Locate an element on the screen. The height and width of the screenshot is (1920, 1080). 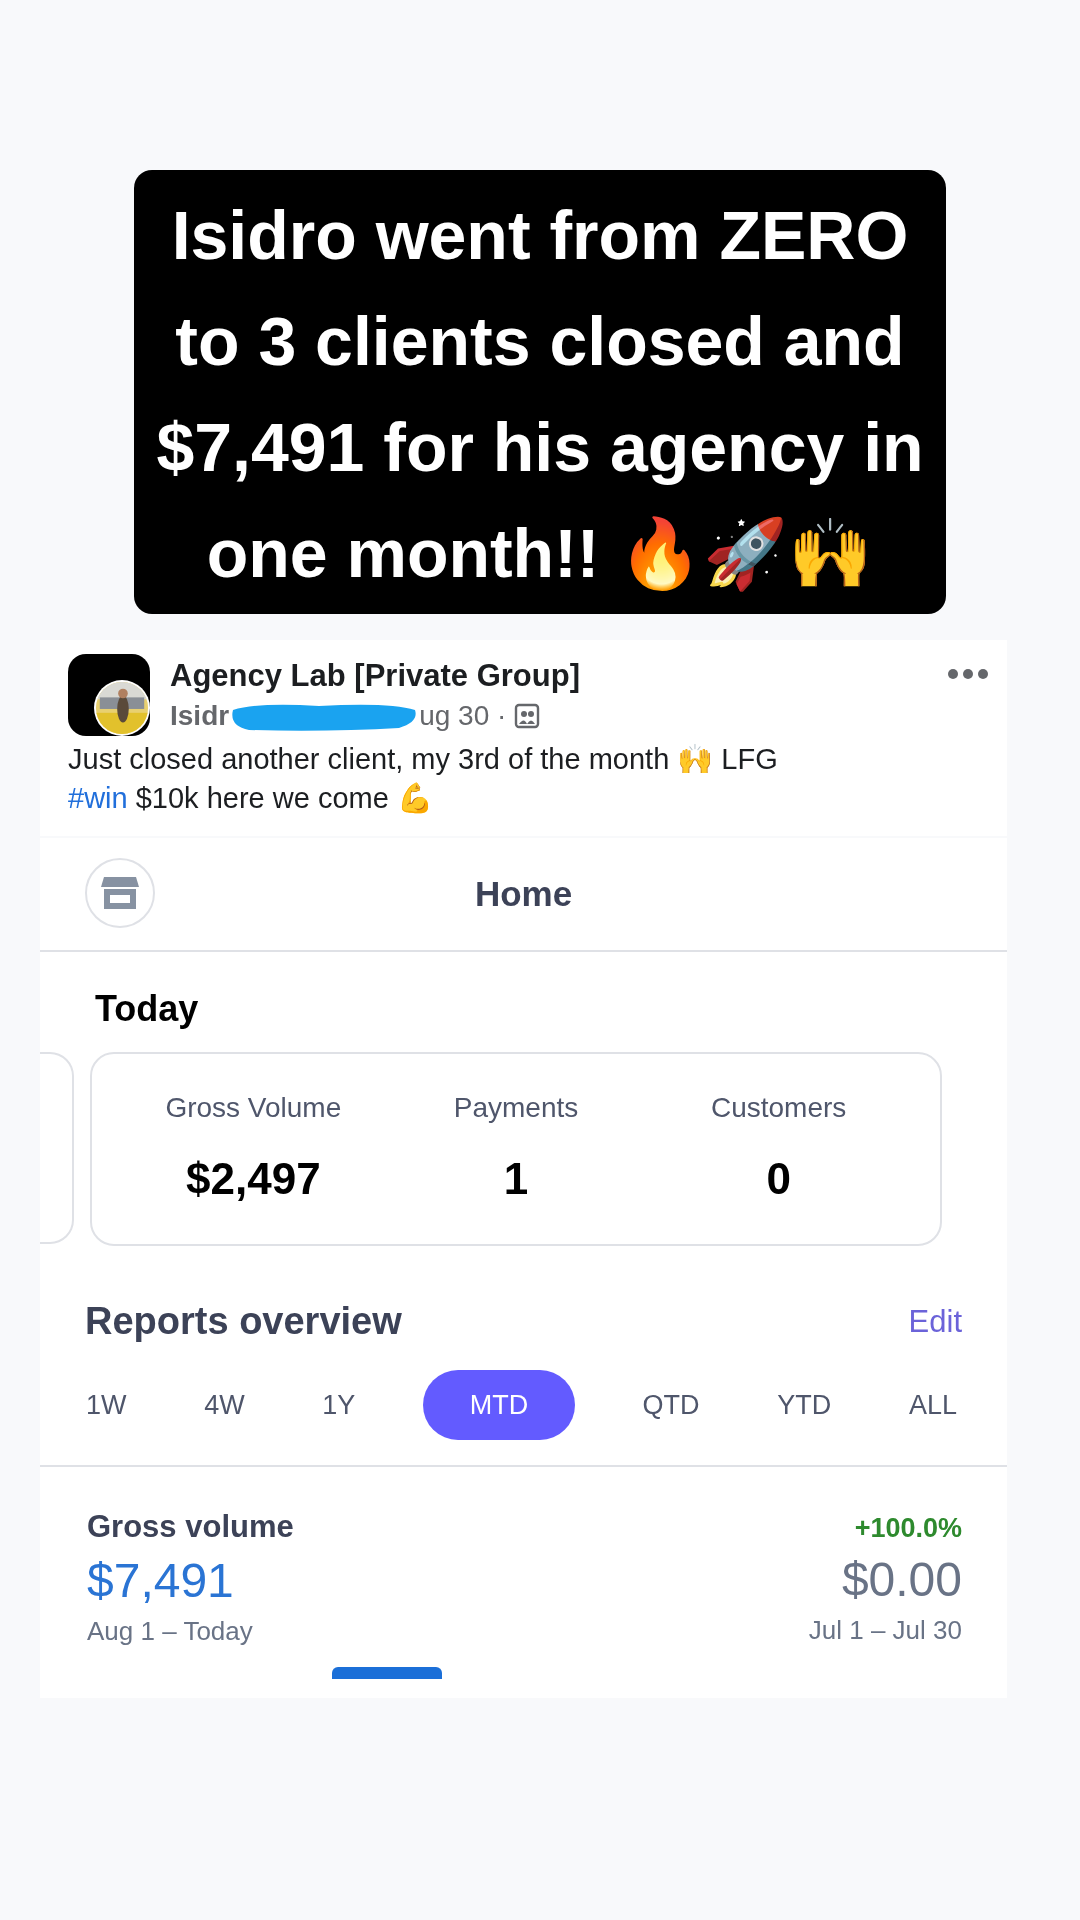
metric-label: Customers is located at coordinates (778, 1108).